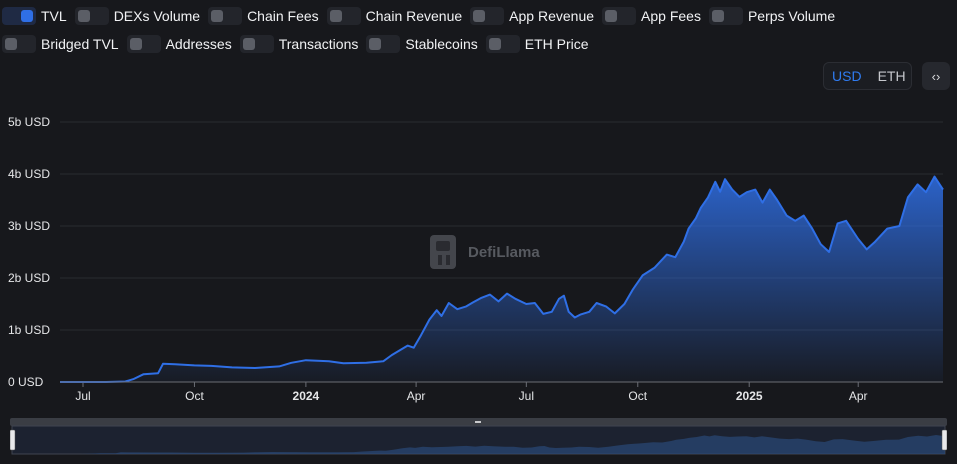 This screenshot has width=957, height=464. I want to click on toggle-stablecoins: Stablecoins, so click(422, 44).